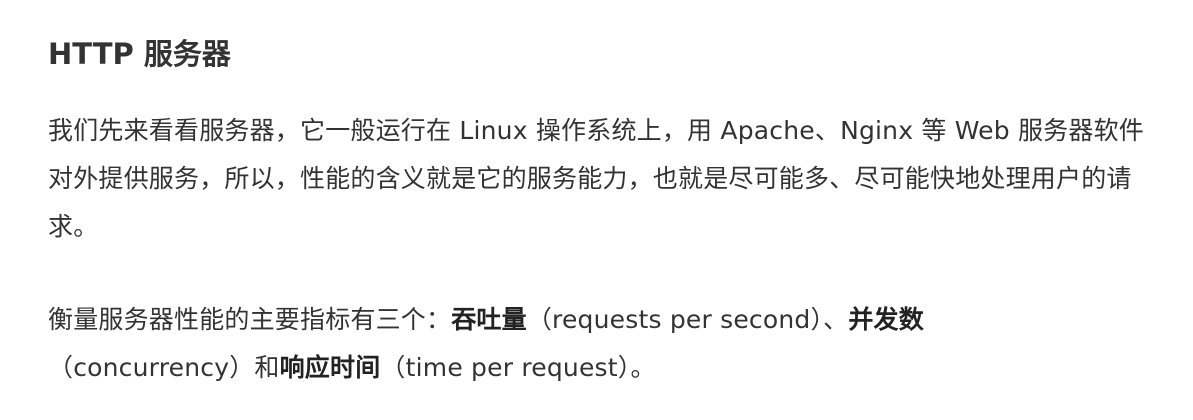 The height and width of the screenshot is (420, 1193). I want to click on response-time-term: 响应时间, so click(330, 367).